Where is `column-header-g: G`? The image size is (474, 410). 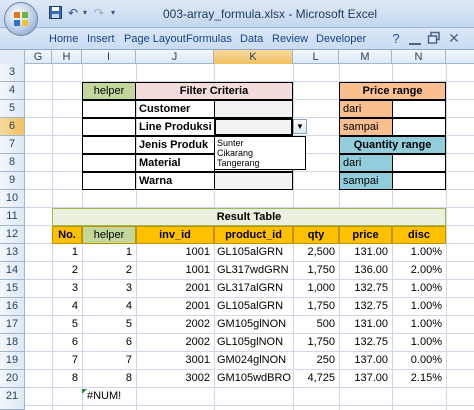
column-header-g: G is located at coordinates (38, 57).